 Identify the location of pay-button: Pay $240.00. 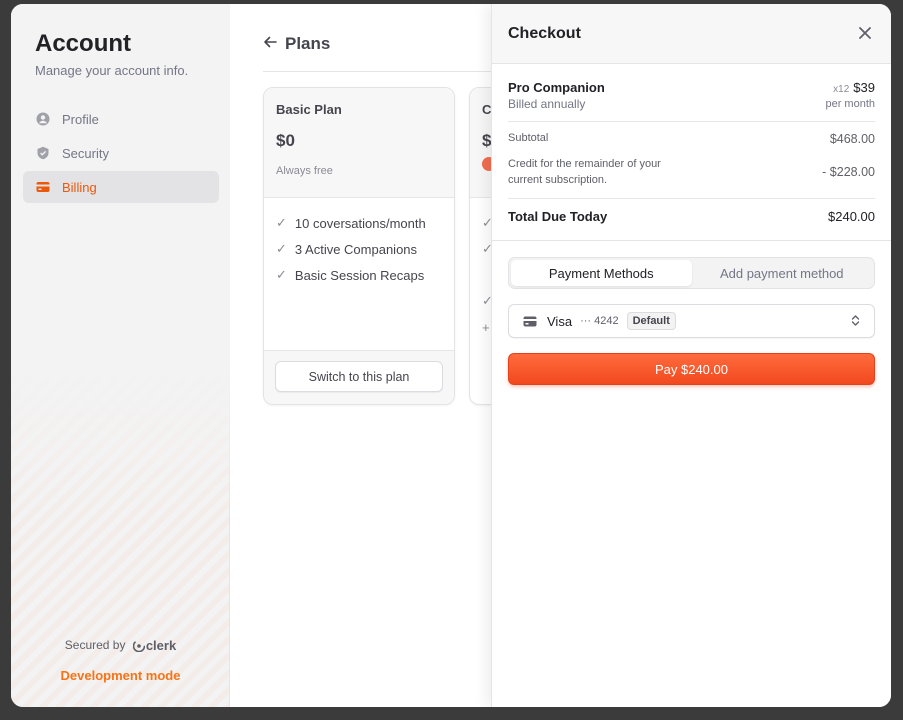
(691, 369).